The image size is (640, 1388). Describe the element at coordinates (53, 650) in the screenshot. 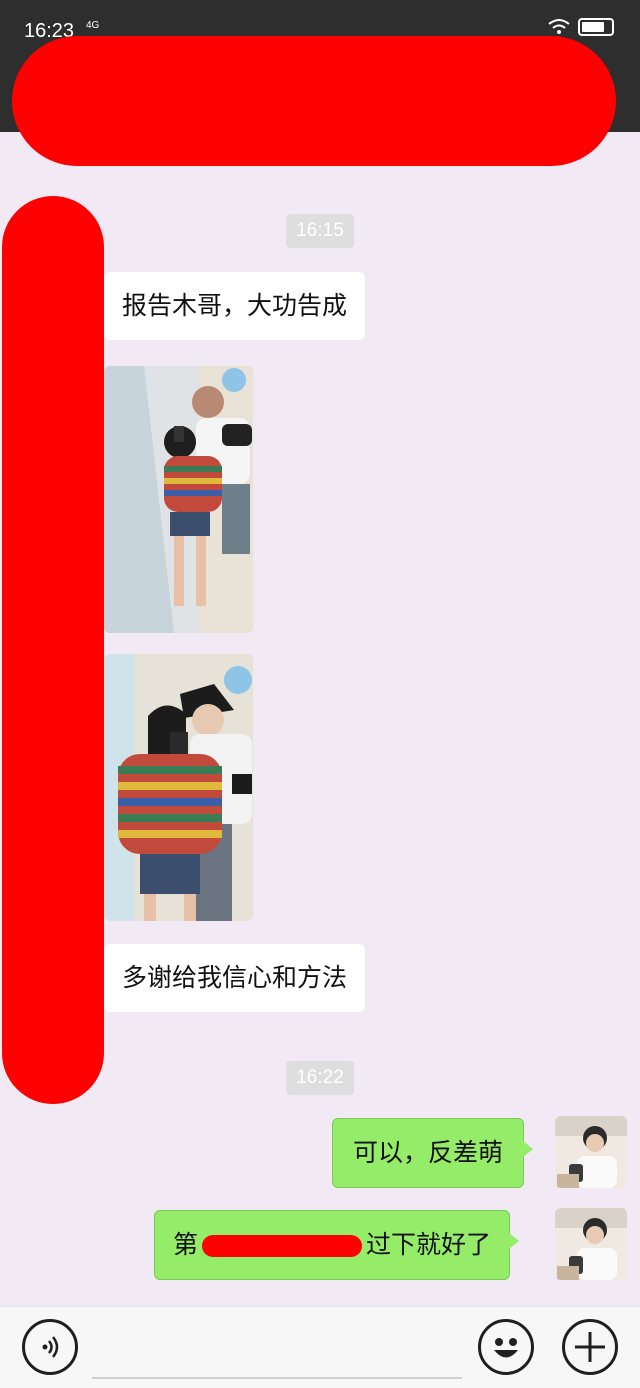

I see `redaction-mark-avatar` at that location.